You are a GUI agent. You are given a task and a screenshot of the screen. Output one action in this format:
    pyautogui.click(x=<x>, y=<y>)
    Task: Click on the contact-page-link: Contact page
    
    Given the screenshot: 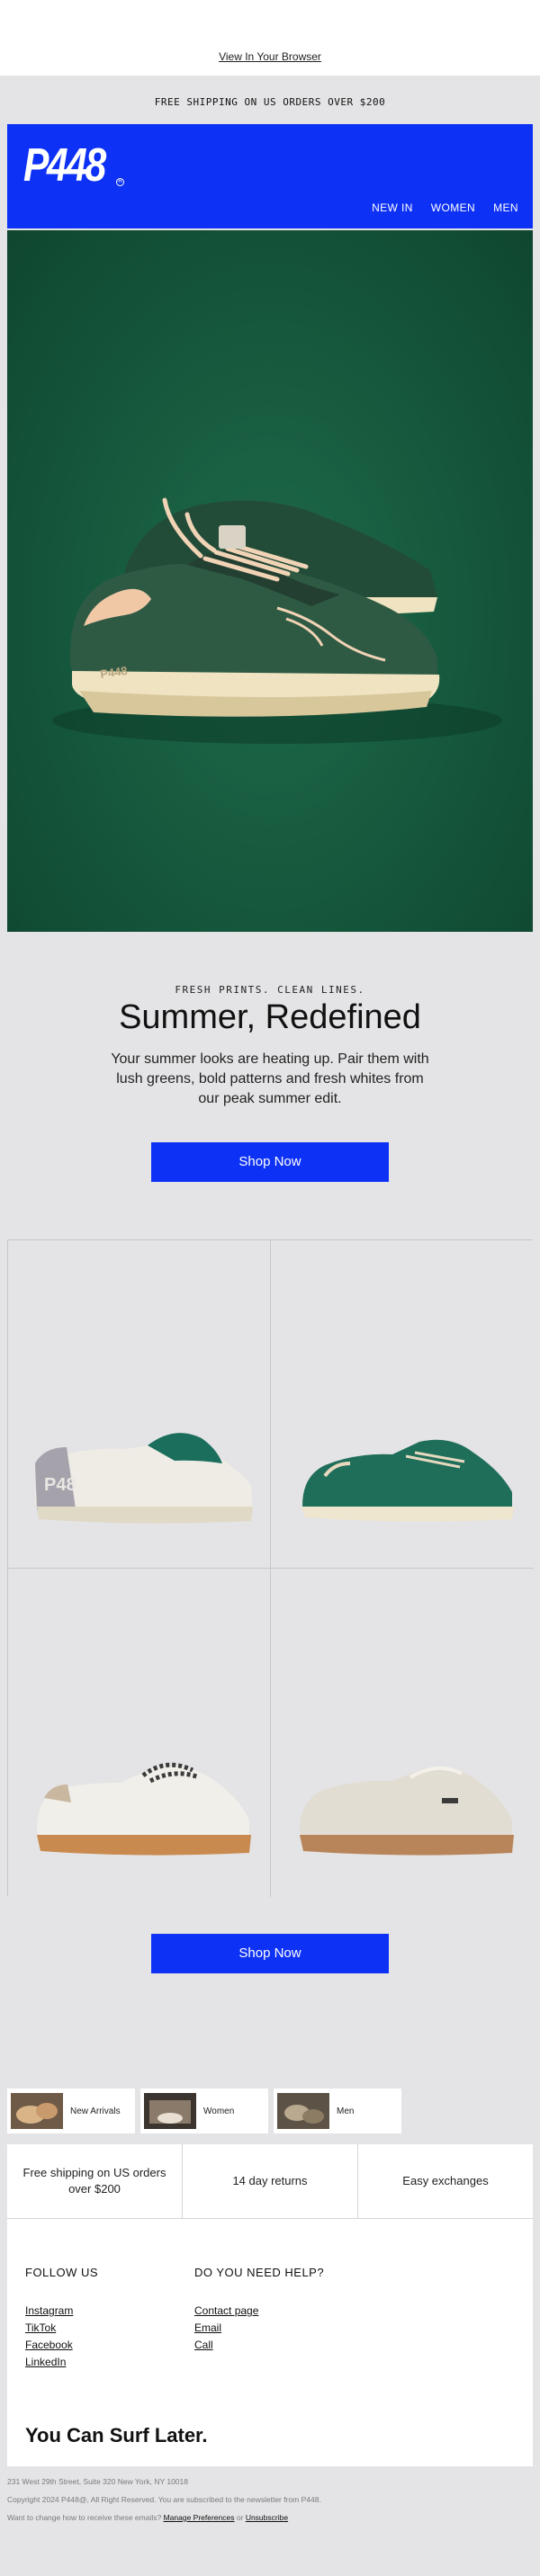 What is the action you would take?
    pyautogui.click(x=259, y=2311)
    